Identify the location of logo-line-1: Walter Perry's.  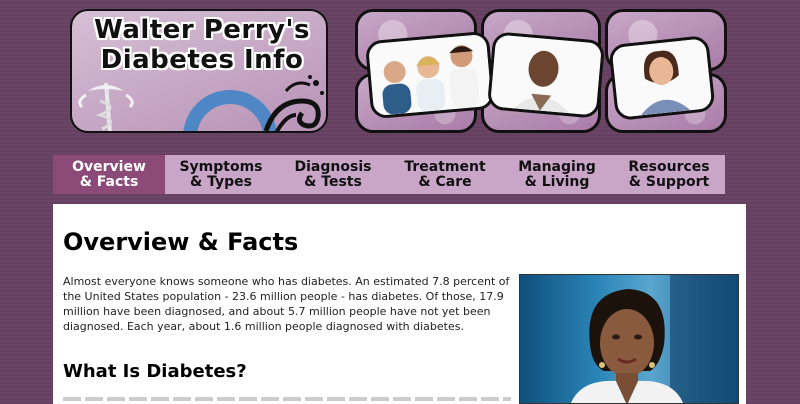
(202, 30).